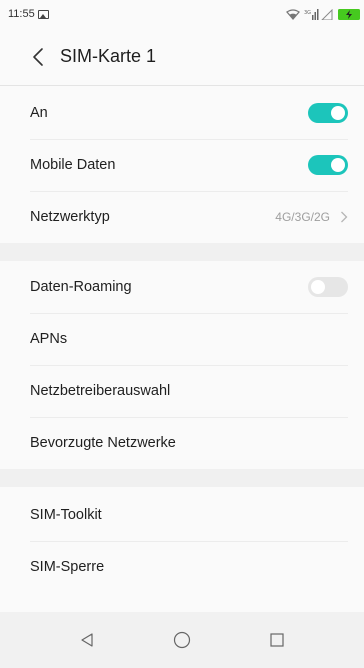 Image resolution: width=364 pixels, height=668 pixels. Describe the element at coordinates (302, 217) in the screenshot. I see `setting-value: 4G/3G/2G` at that location.